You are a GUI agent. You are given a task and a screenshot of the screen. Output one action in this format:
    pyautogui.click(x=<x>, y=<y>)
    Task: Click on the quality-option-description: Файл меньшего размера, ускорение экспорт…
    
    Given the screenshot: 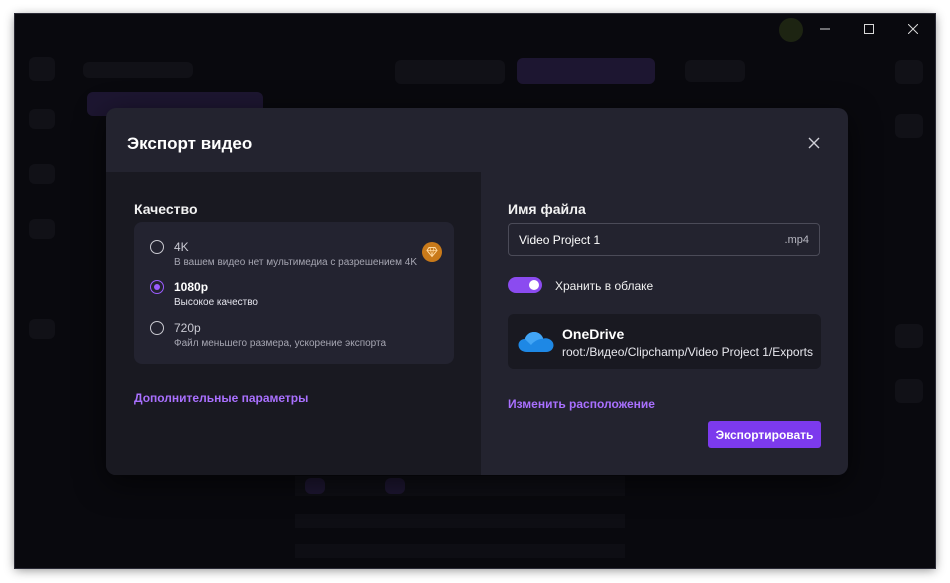 What is the action you would take?
    pyautogui.click(x=280, y=343)
    